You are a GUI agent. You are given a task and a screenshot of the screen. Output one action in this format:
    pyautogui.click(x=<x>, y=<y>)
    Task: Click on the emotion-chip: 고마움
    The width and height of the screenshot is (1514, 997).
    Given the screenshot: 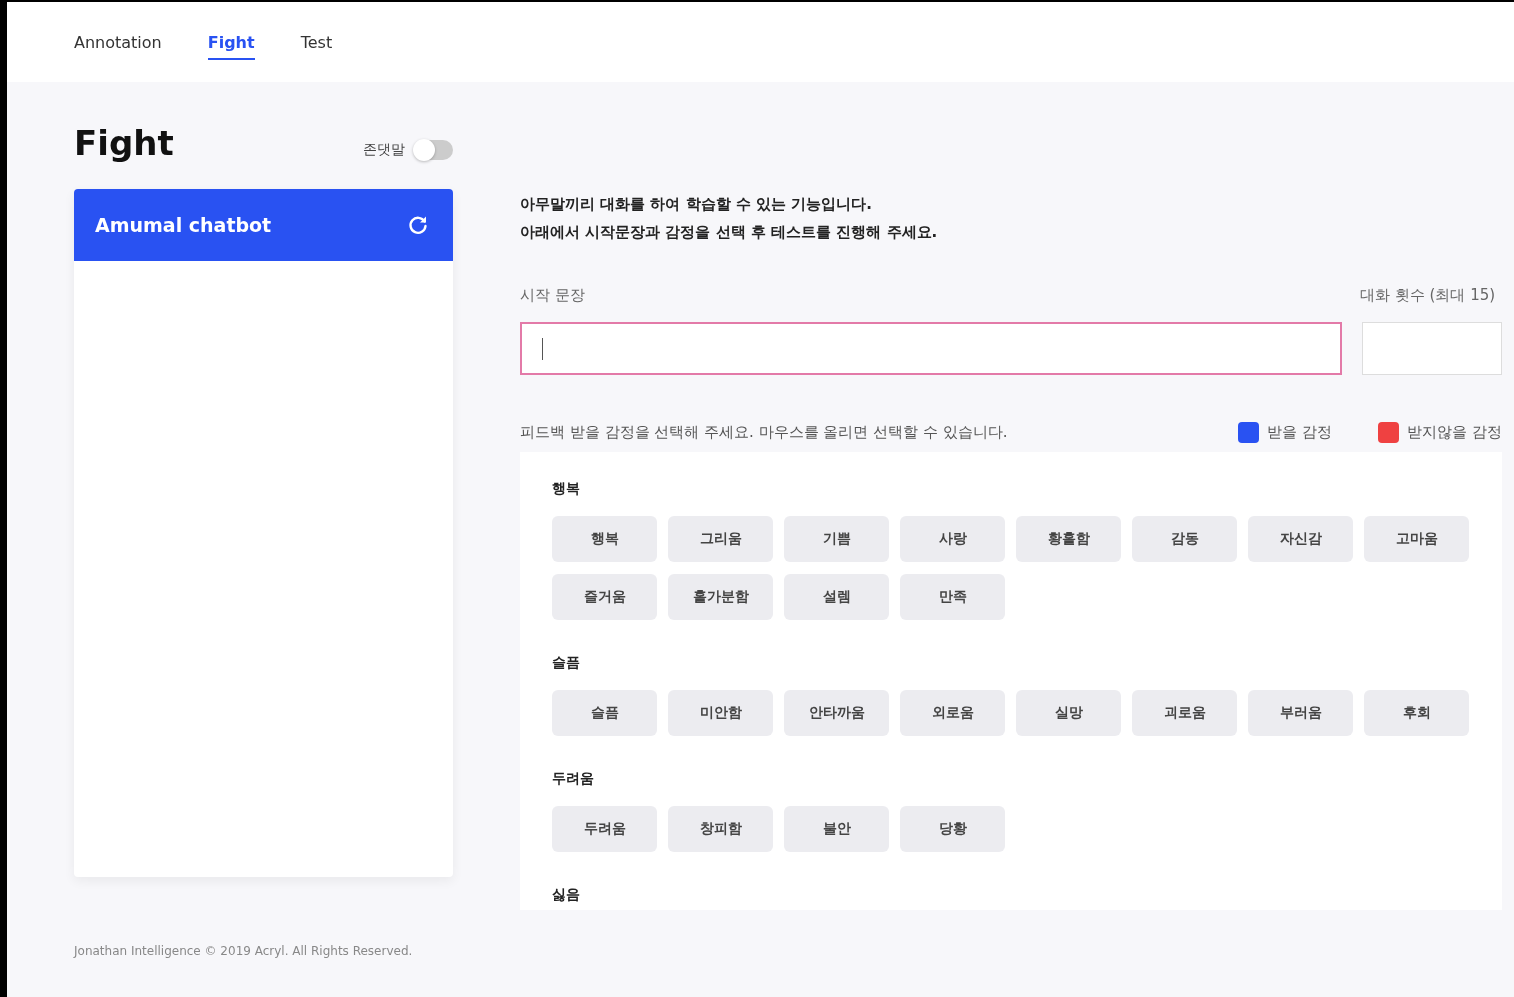 What is the action you would take?
    pyautogui.click(x=1416, y=539)
    